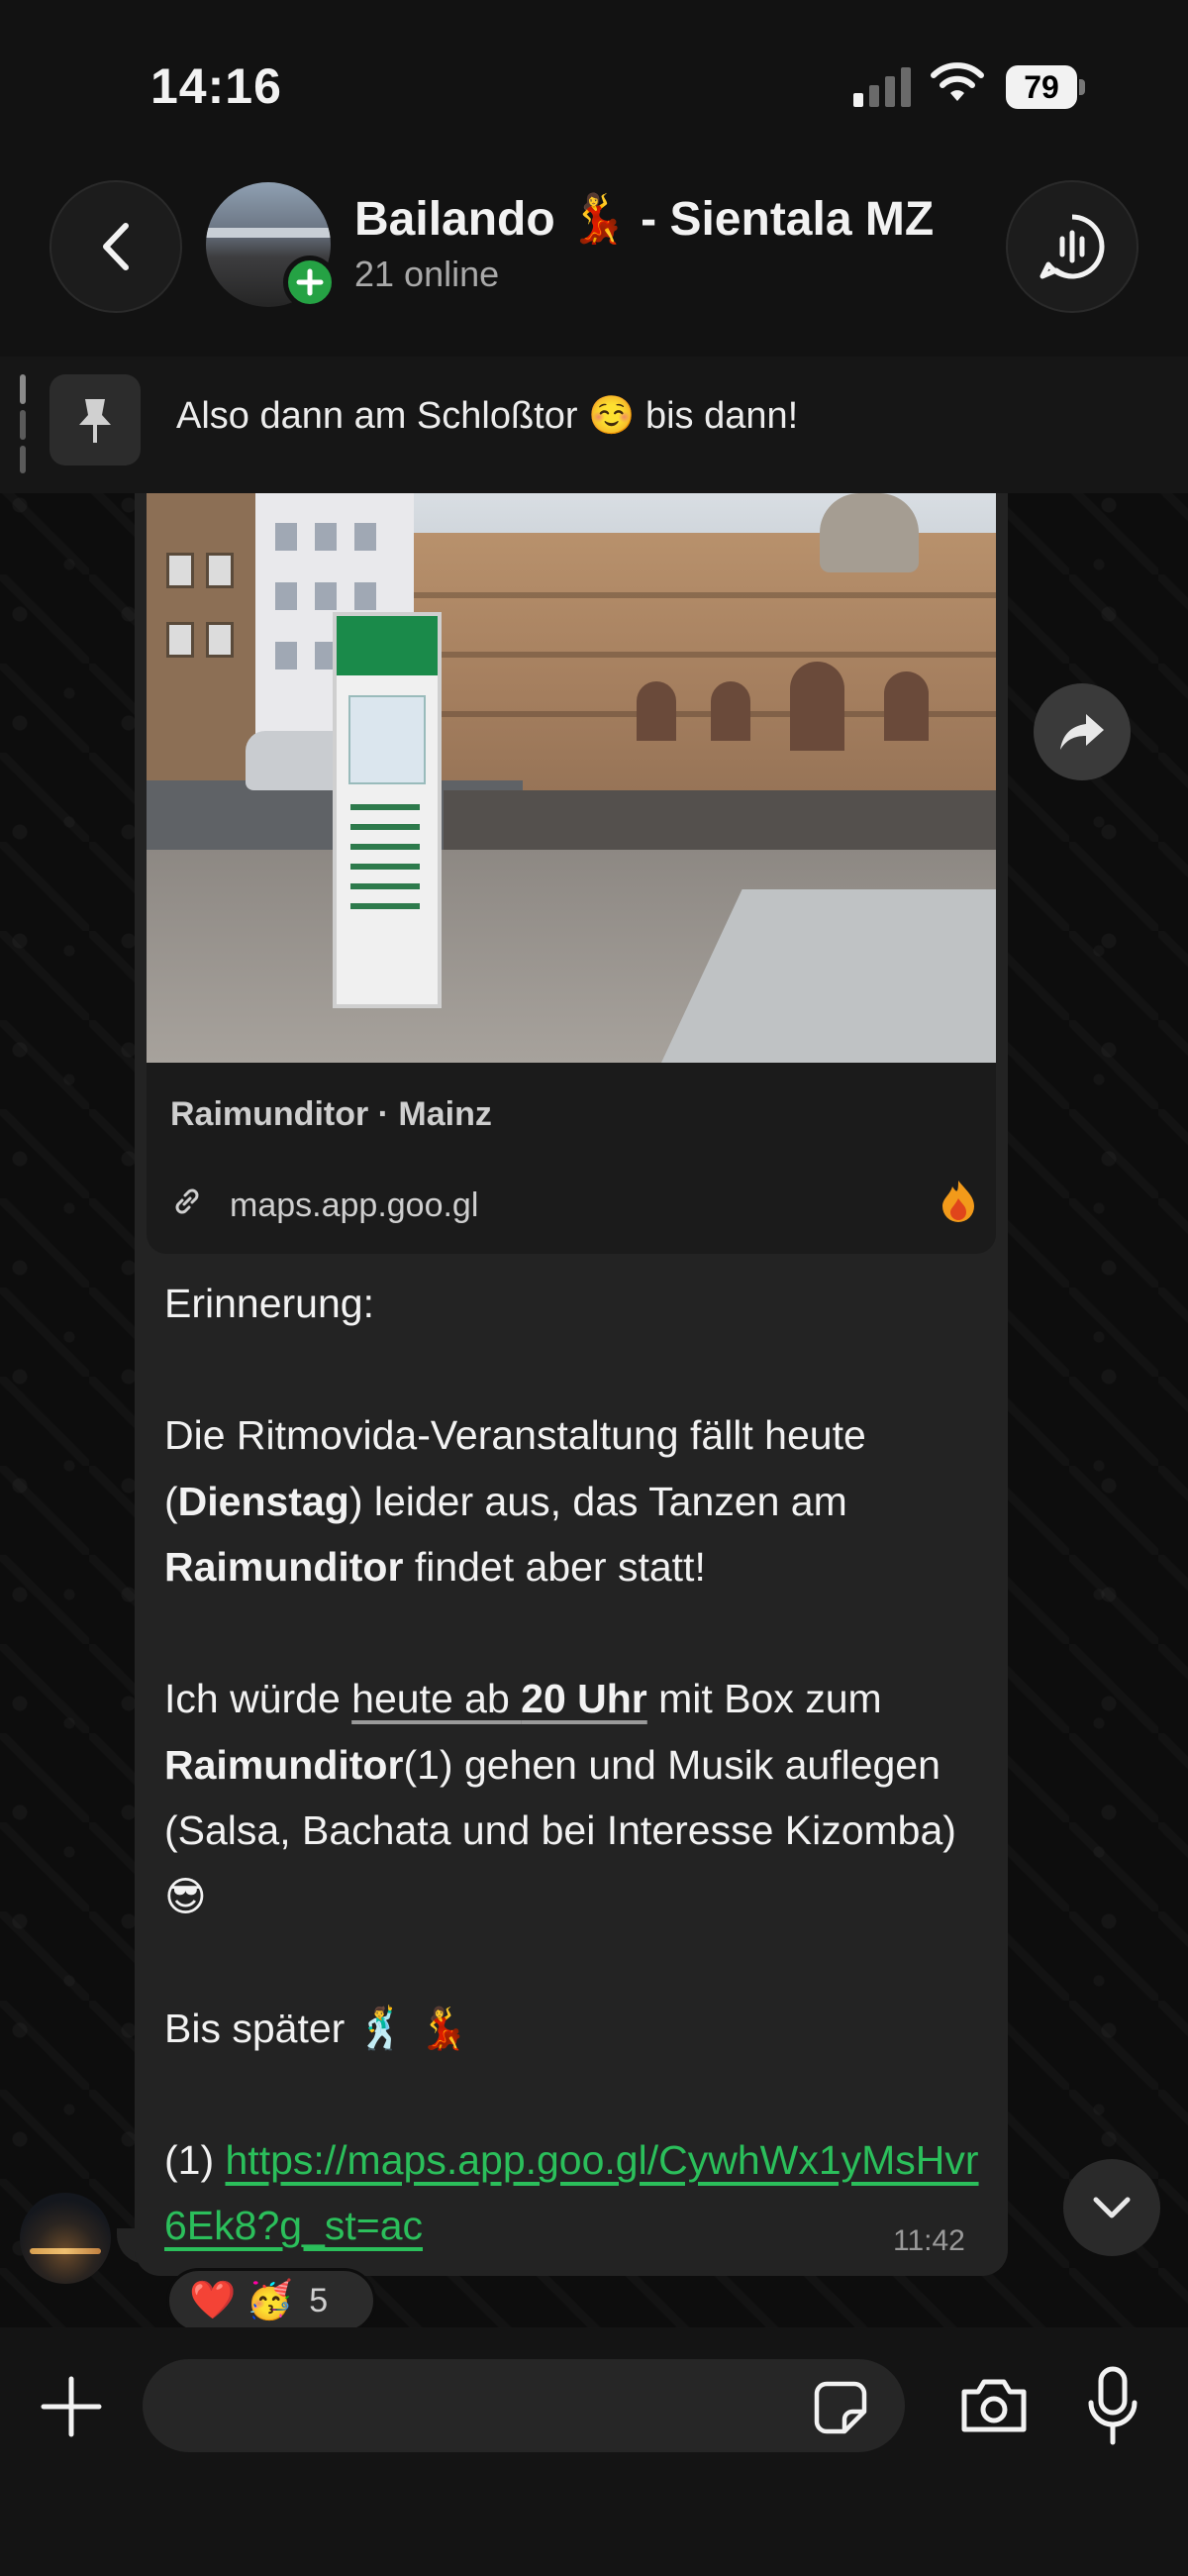 This screenshot has height=2576, width=1188. I want to click on add-member-icon, so click(310, 282).